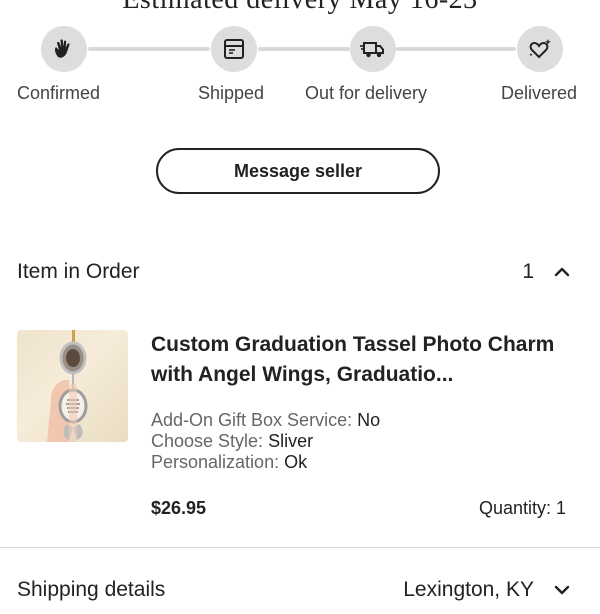 This screenshot has width=600, height=614. I want to click on item-option-gift-box: Add-On Gift Box Service: No, so click(265, 420).